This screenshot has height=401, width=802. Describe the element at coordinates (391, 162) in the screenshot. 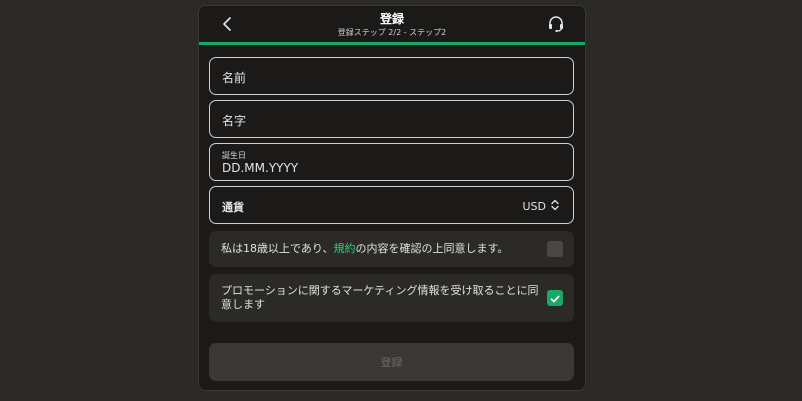

I see `birthdate-field: 誕生日 DD.MM.YYYY` at that location.